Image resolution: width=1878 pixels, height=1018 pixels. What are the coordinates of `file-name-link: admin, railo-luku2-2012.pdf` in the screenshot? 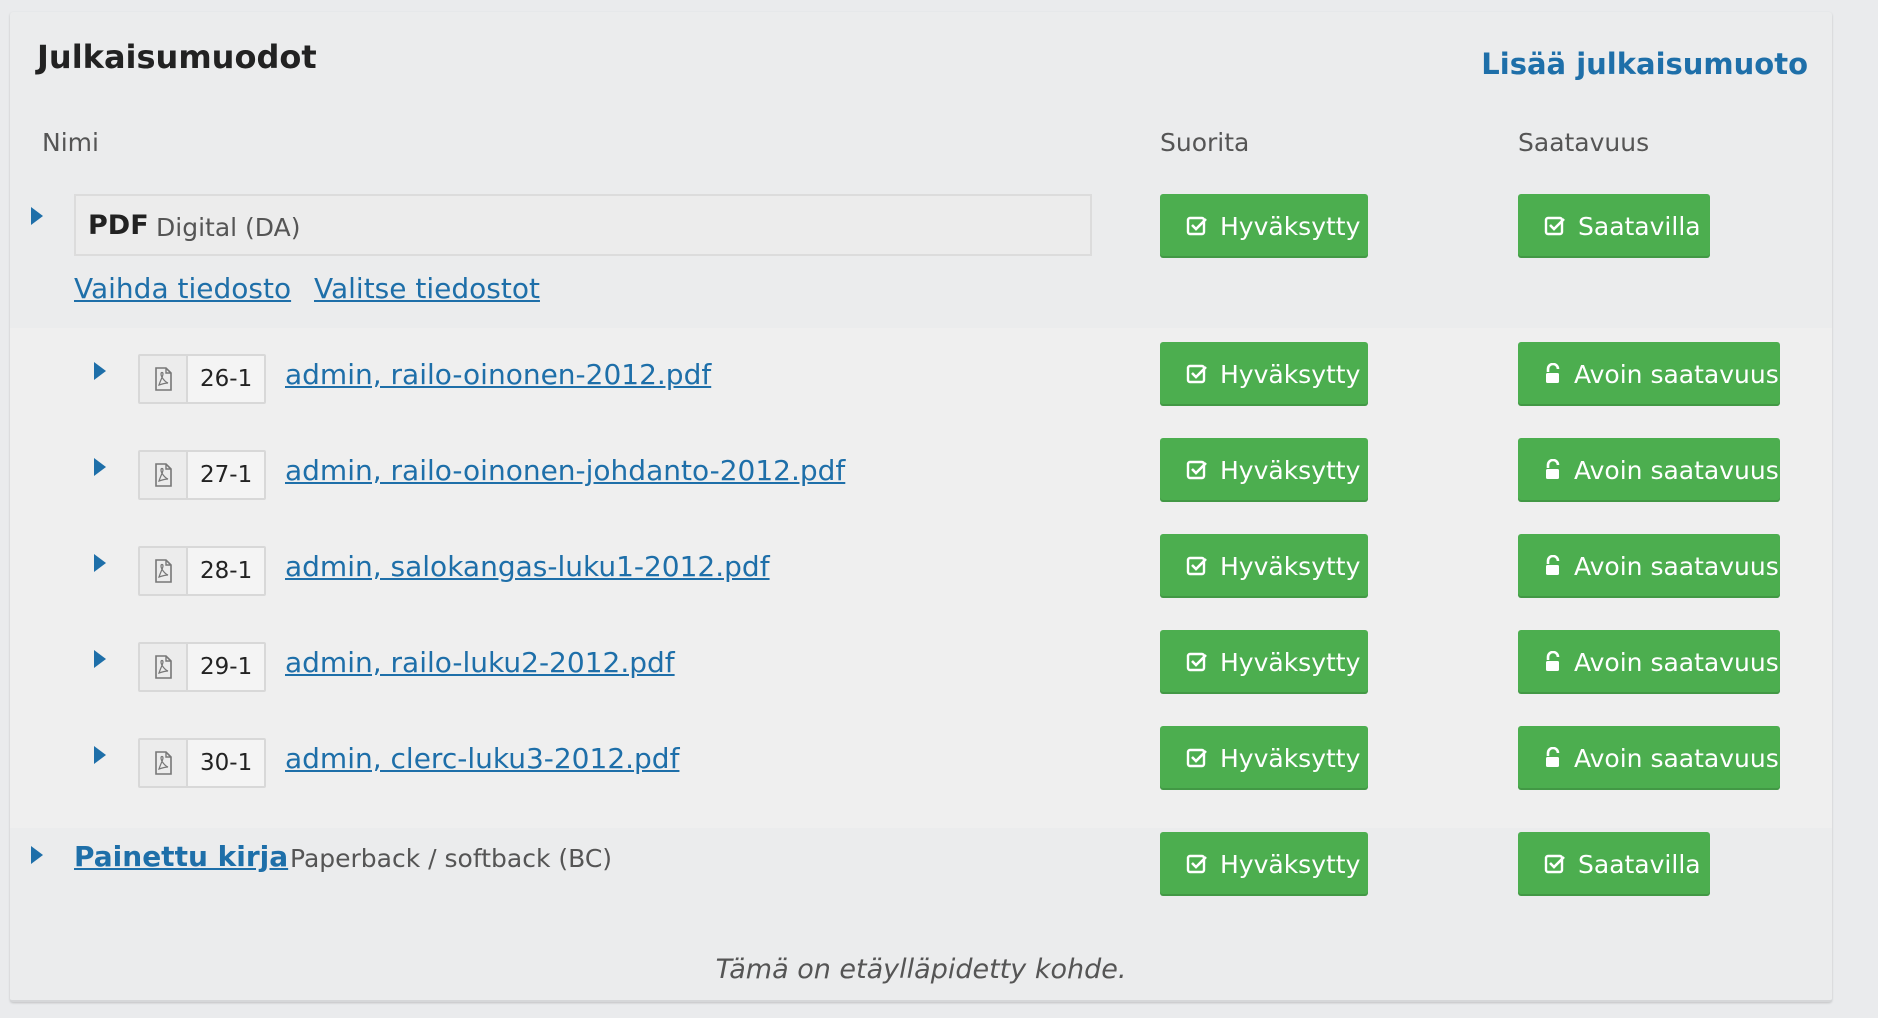 It's located at (480, 662).